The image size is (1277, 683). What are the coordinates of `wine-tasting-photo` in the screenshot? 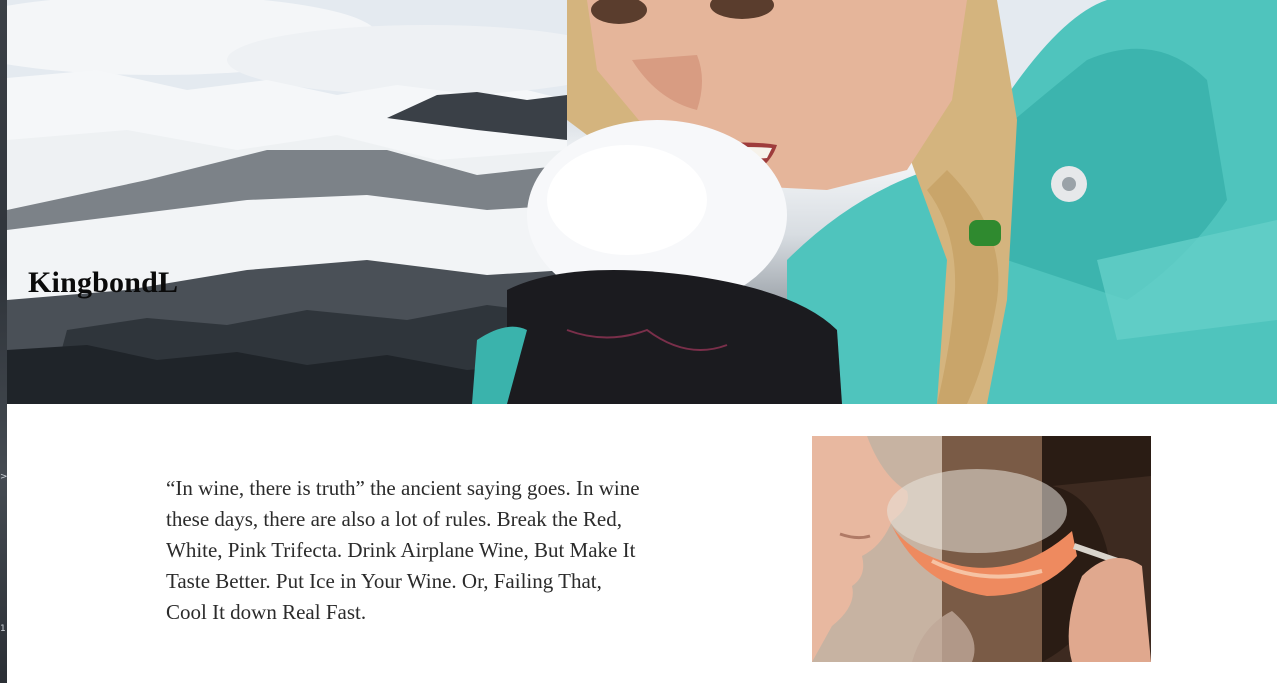 It's located at (981, 549).